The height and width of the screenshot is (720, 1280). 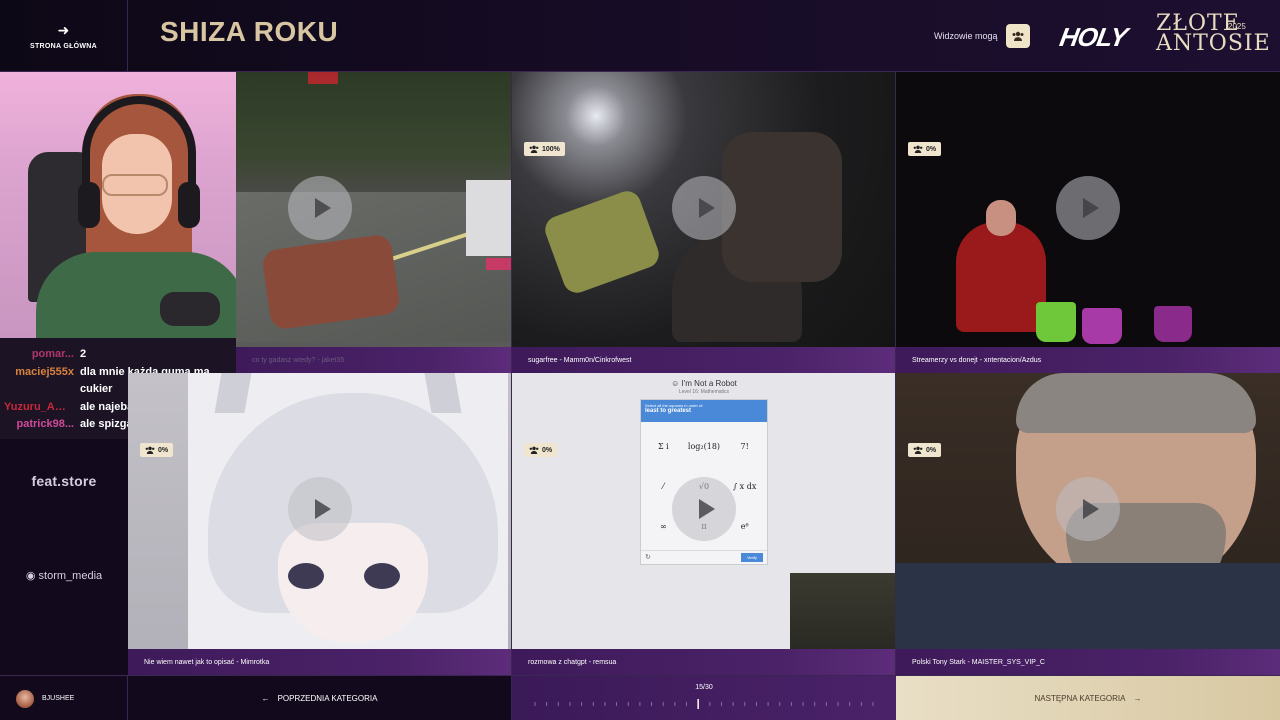 I want to click on storm-media-icon: ◉, so click(x=30, y=576).